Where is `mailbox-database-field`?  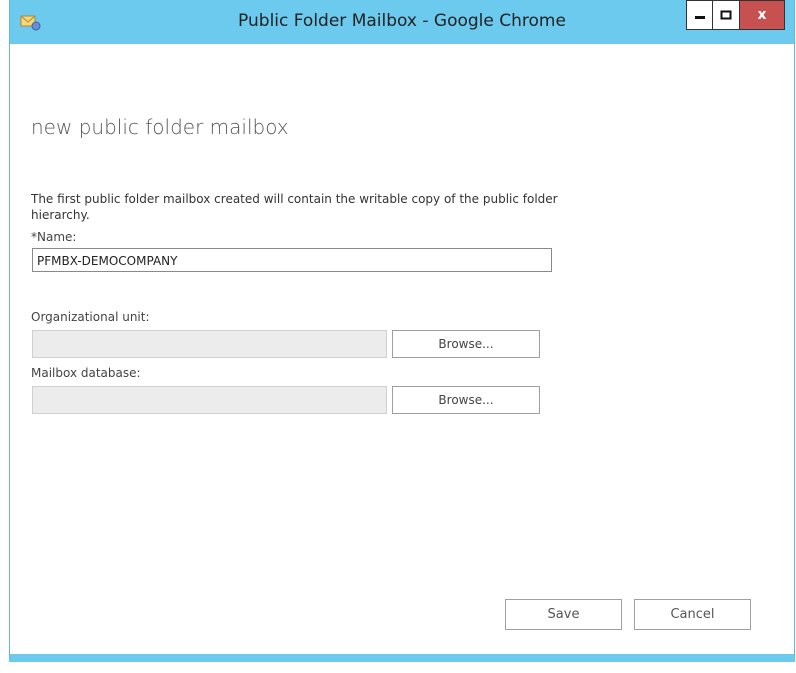 mailbox-database-field is located at coordinates (209, 400).